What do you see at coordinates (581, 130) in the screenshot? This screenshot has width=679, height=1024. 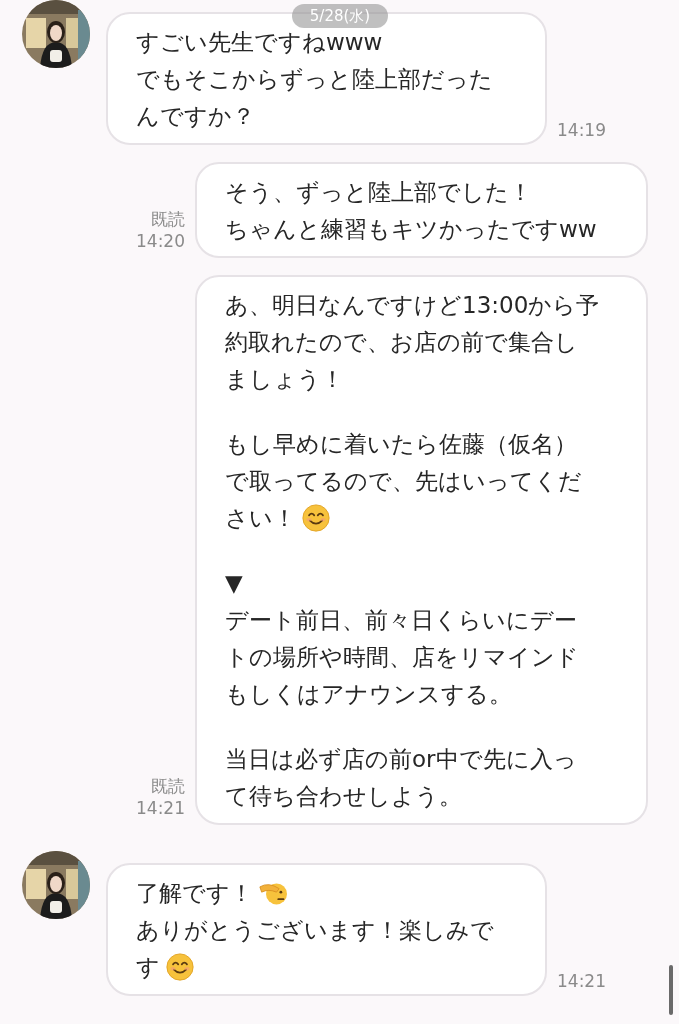 I see `message-time: 14:19` at bounding box center [581, 130].